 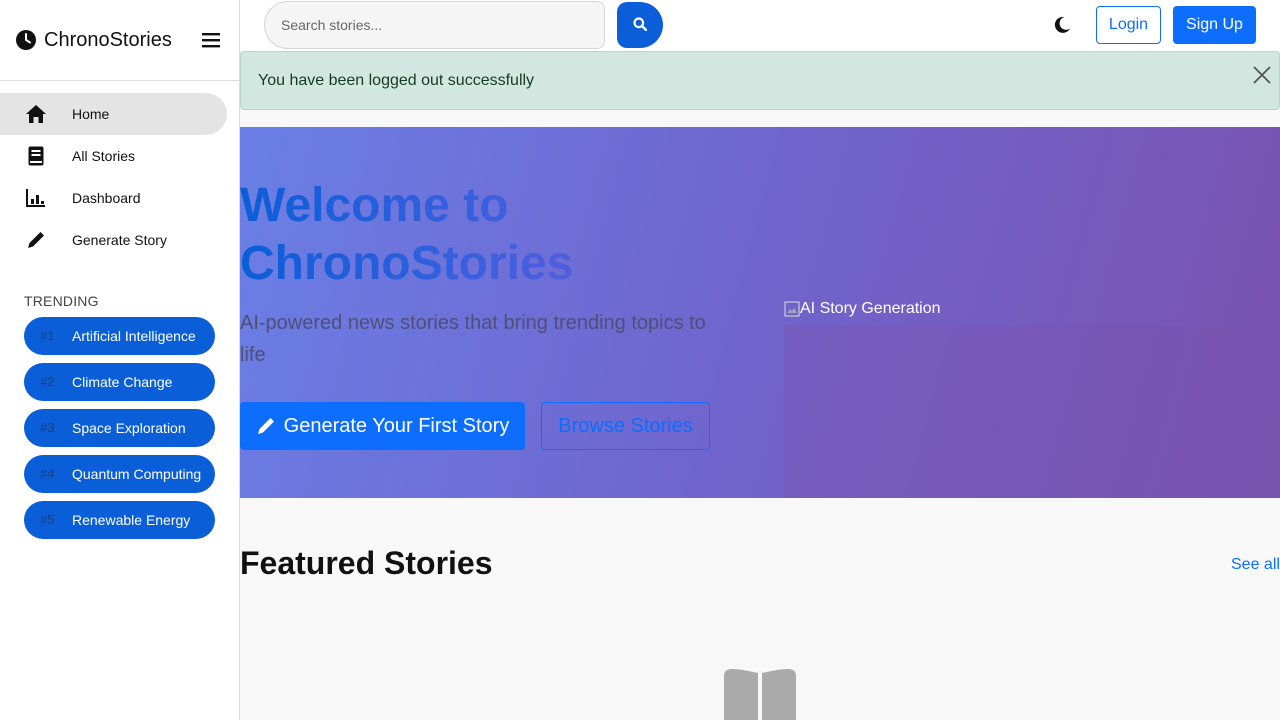 I want to click on moon-icon, so click(x=1062, y=25).